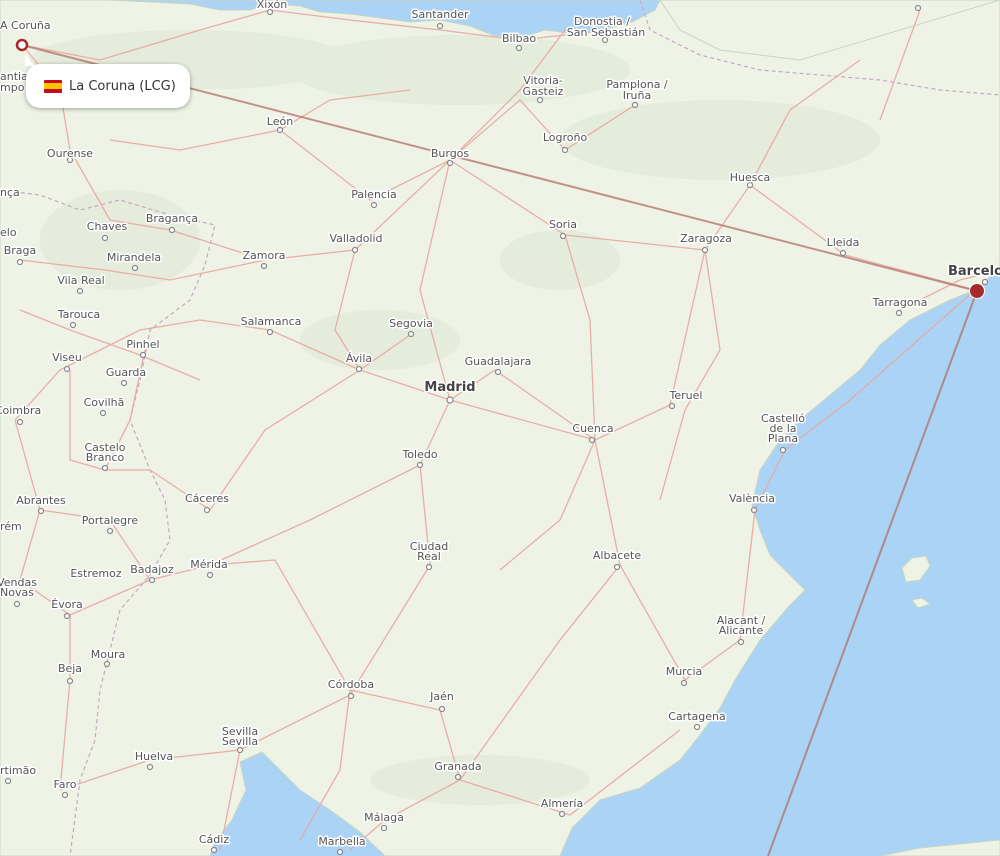 The image size is (1000, 856). What do you see at coordinates (95, 573) in the screenshot?
I see `city-label-estremoz: Estremoz` at bounding box center [95, 573].